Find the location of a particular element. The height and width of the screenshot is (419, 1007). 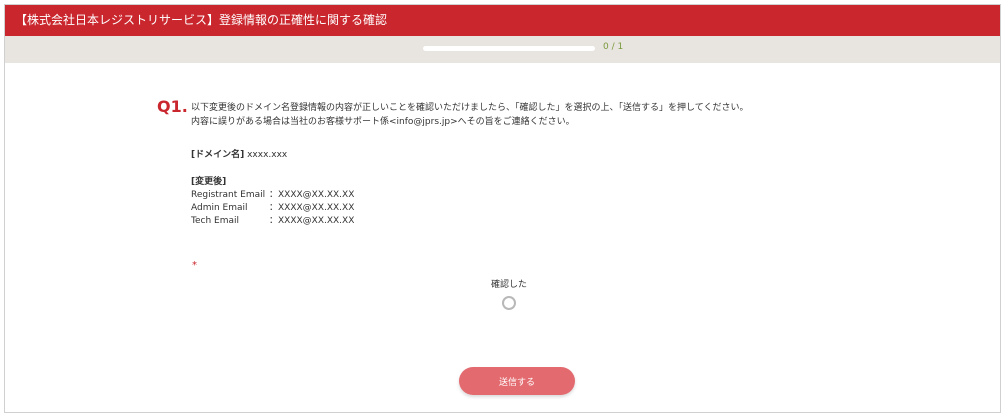

confirm-option: 確認した is located at coordinates (509, 295).